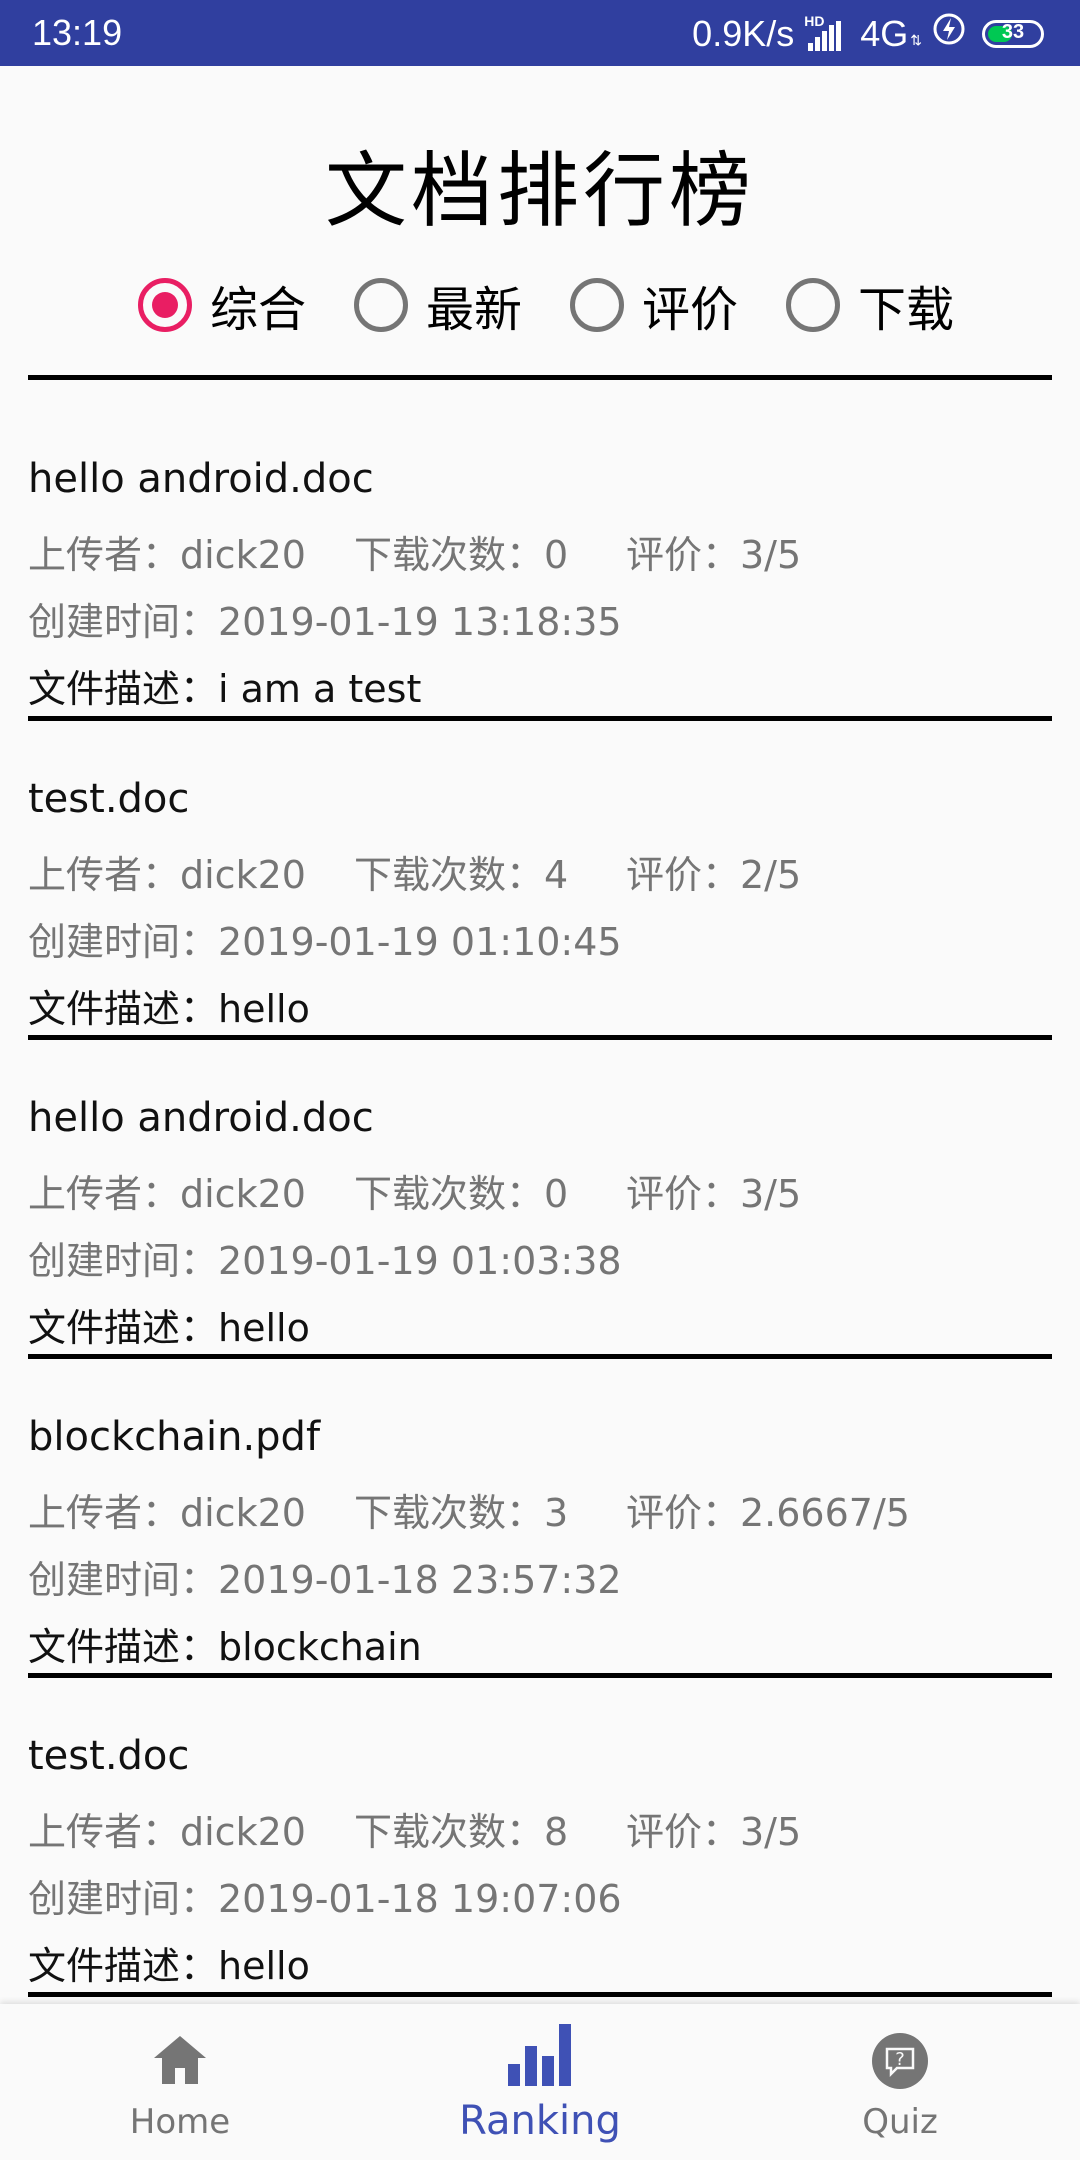  What do you see at coordinates (325, 1899) in the screenshot?
I see `created-time-text: 创建时间：2019-01-18 19:07:06` at bounding box center [325, 1899].